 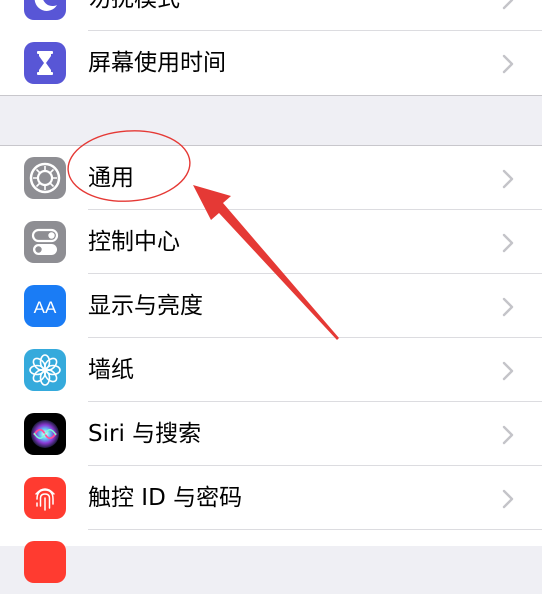 What do you see at coordinates (271, 306) in the screenshot?
I see `row-display-brightness: AA 显示与亮度` at bounding box center [271, 306].